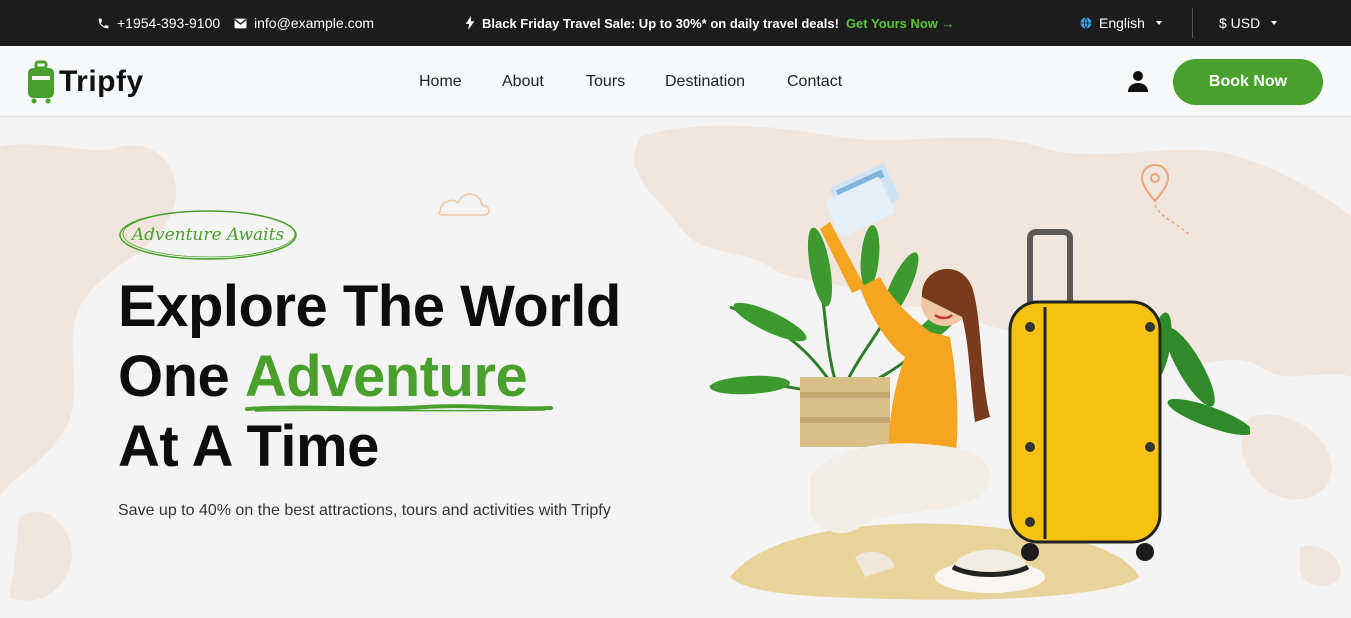 The height and width of the screenshot is (618, 1351). What do you see at coordinates (369, 306) in the screenshot?
I see `headline-line-1: Explore The World` at bounding box center [369, 306].